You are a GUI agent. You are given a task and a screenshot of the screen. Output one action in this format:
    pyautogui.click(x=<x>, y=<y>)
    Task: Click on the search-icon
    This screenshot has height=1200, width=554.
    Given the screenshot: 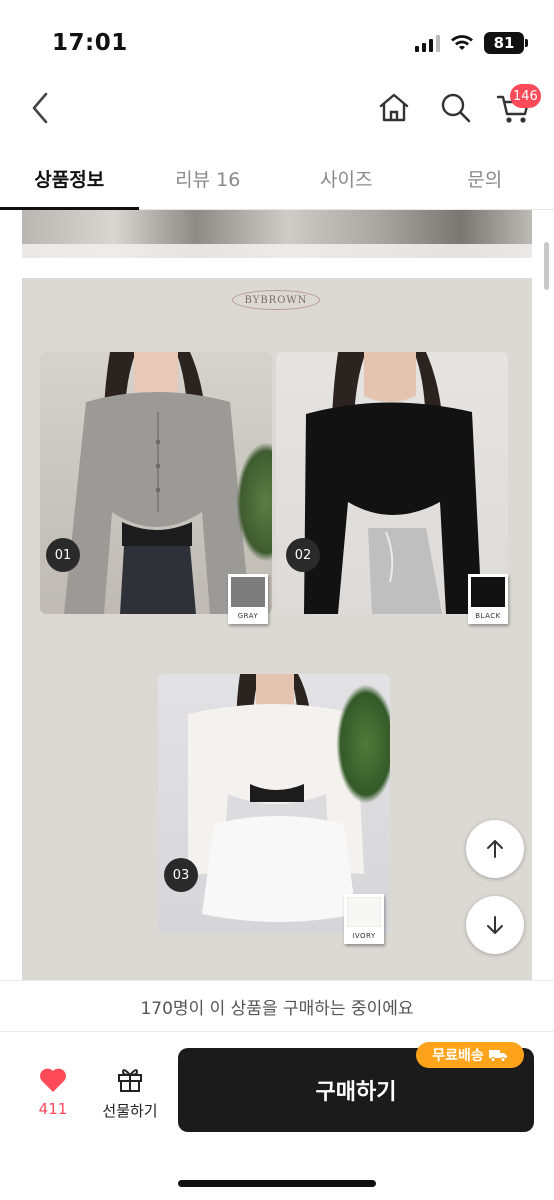 What is the action you would take?
    pyautogui.click(x=456, y=108)
    